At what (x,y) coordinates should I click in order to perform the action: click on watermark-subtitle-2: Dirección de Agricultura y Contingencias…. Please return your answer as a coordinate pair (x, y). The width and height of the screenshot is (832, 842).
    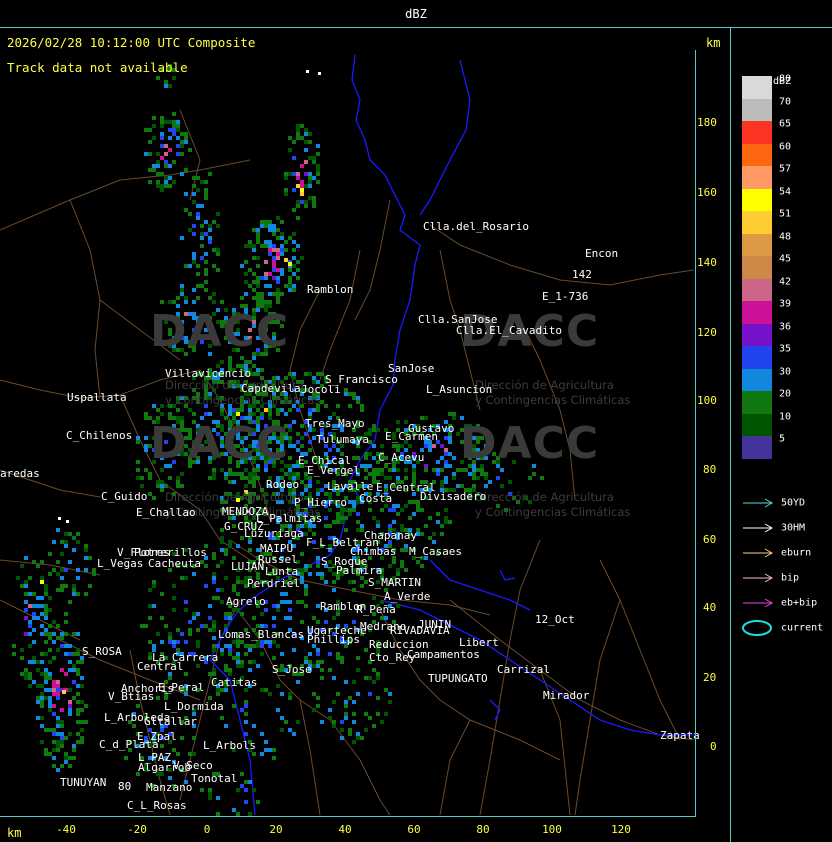
    Looking at the image, I should click on (552, 505).